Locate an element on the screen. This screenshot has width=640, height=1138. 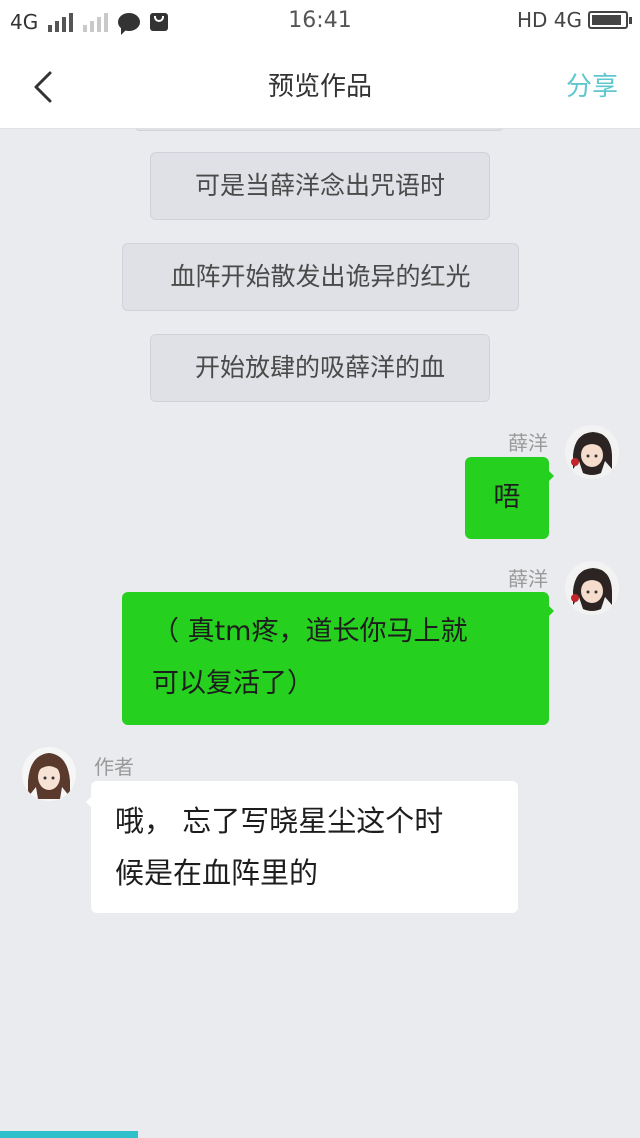
nav-bar: 预览作品 分享 is located at coordinates (320, 86).